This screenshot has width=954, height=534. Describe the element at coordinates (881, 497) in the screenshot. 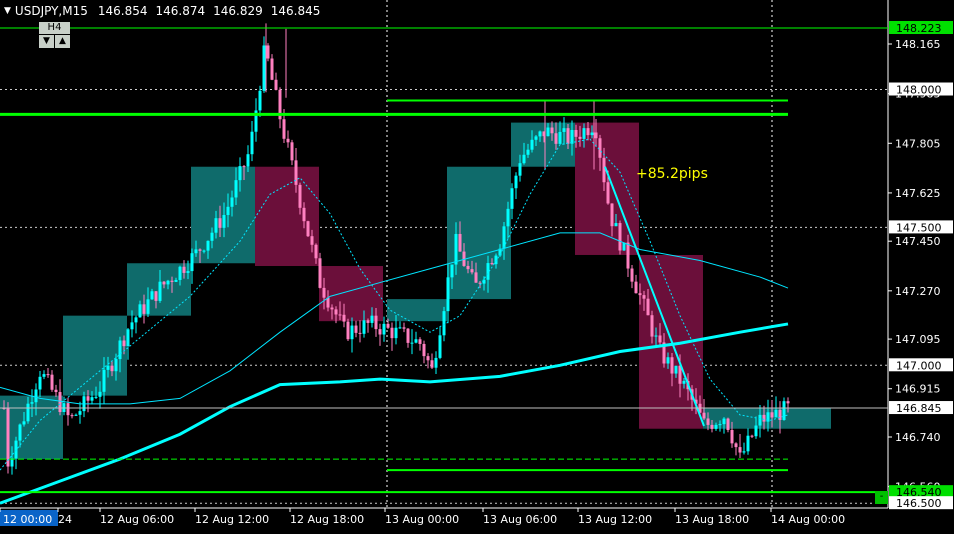

I see `minimize-button: -` at that location.